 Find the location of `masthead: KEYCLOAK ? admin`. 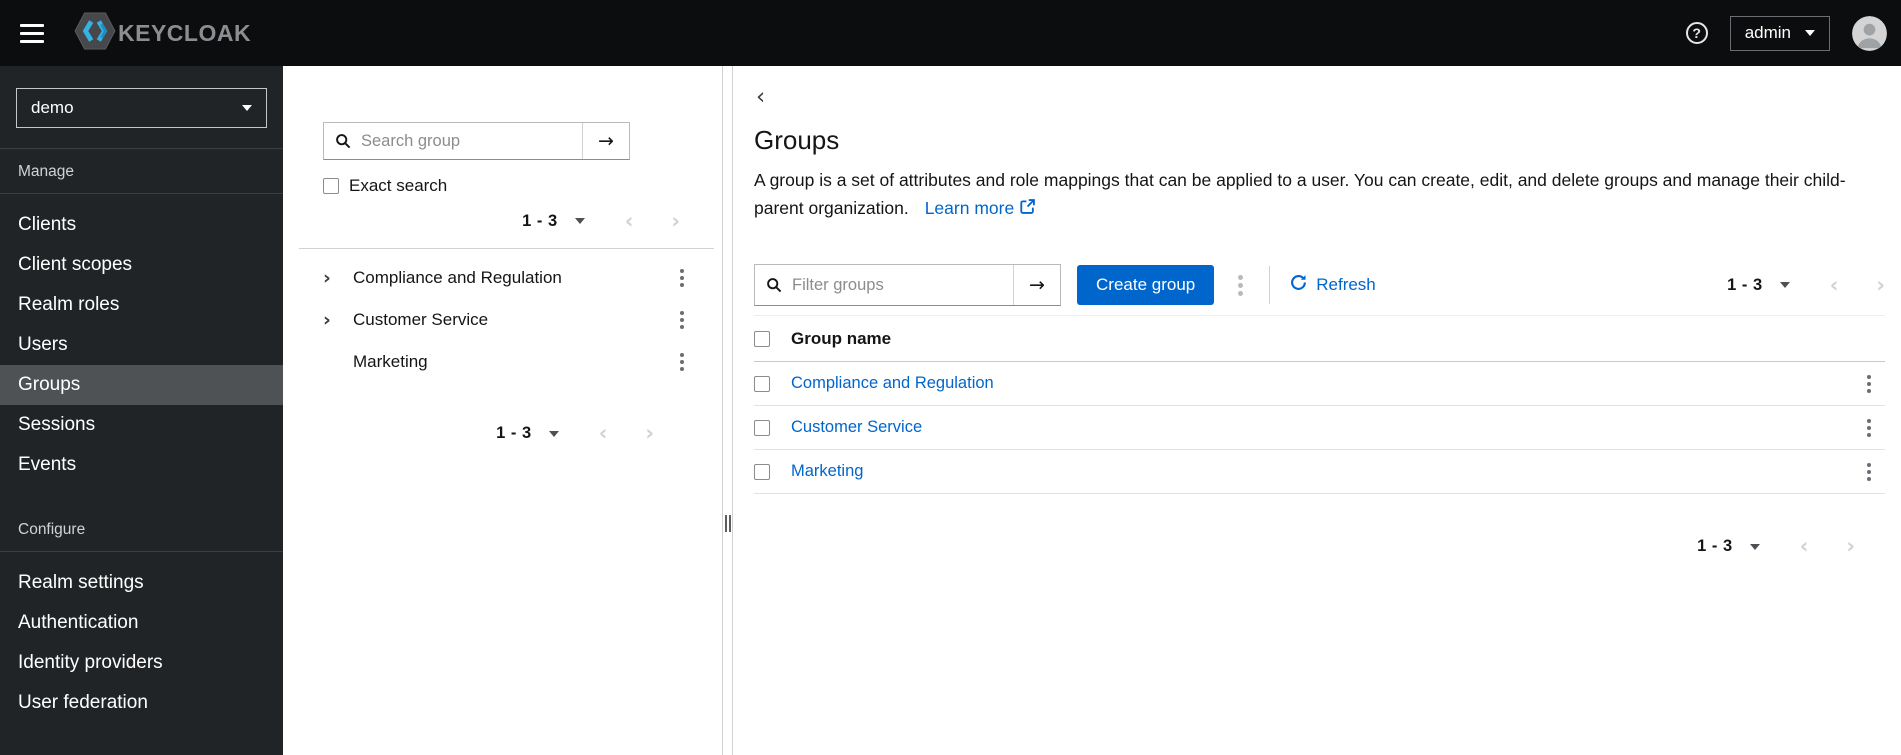

masthead: KEYCLOAK ? admin is located at coordinates (950, 33).